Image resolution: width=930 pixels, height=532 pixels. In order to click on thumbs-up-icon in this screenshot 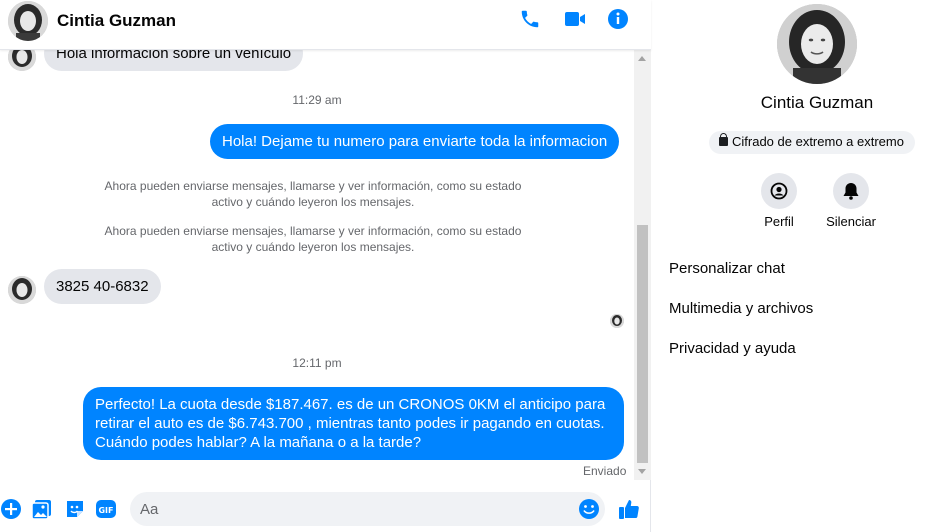, I will do `click(629, 509)`.